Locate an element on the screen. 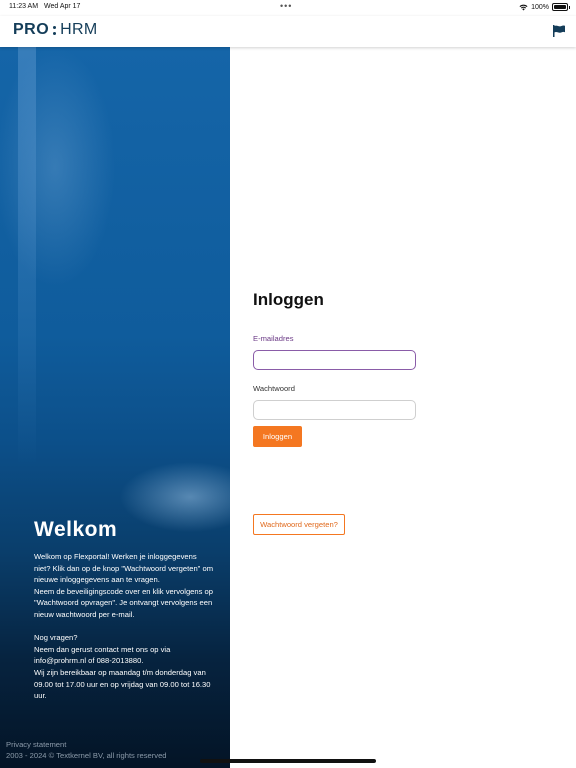 This screenshot has width=576, height=768. email-field is located at coordinates (334, 360).